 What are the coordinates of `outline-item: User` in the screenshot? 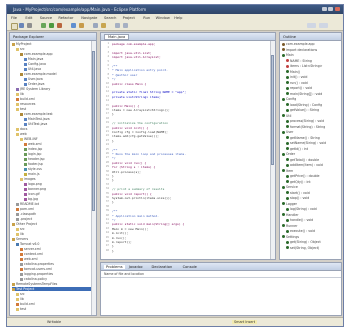 It's located at (287, 132).